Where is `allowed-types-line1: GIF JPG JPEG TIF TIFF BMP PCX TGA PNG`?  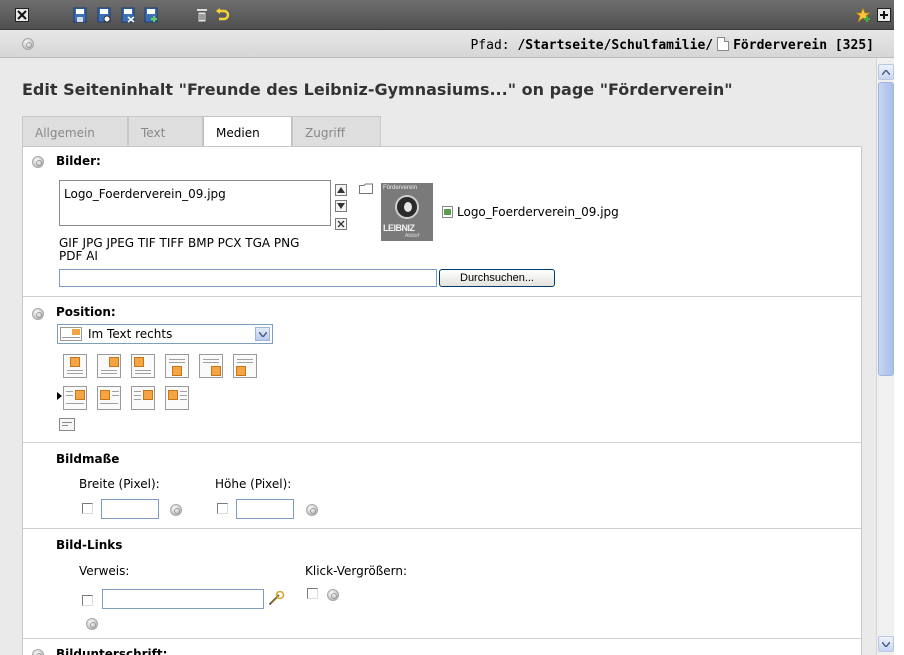
allowed-types-line1: GIF JPG JPEG TIF TIFF BMP PCX TGA PNG is located at coordinates (179, 243).